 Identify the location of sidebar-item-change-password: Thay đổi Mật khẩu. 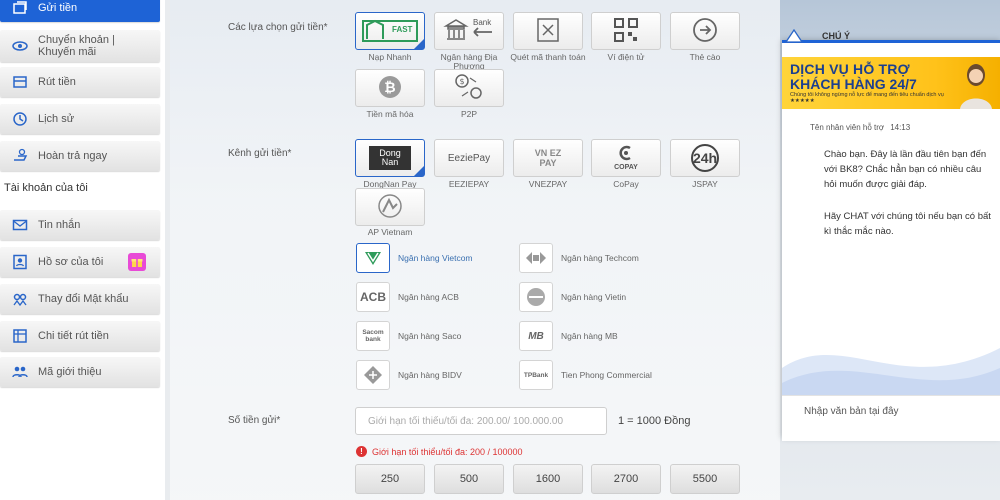
(80, 299).